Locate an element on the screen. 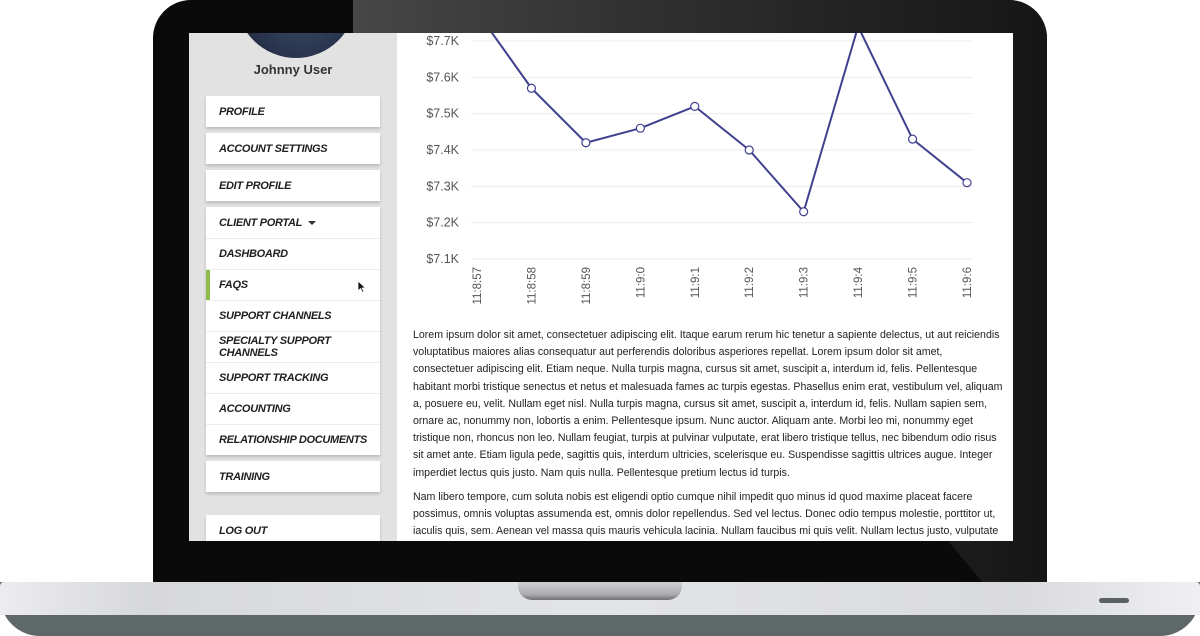 Image resolution: width=1200 pixels, height=636 pixels. nav-group-logout: LOG OUT is located at coordinates (293, 528).